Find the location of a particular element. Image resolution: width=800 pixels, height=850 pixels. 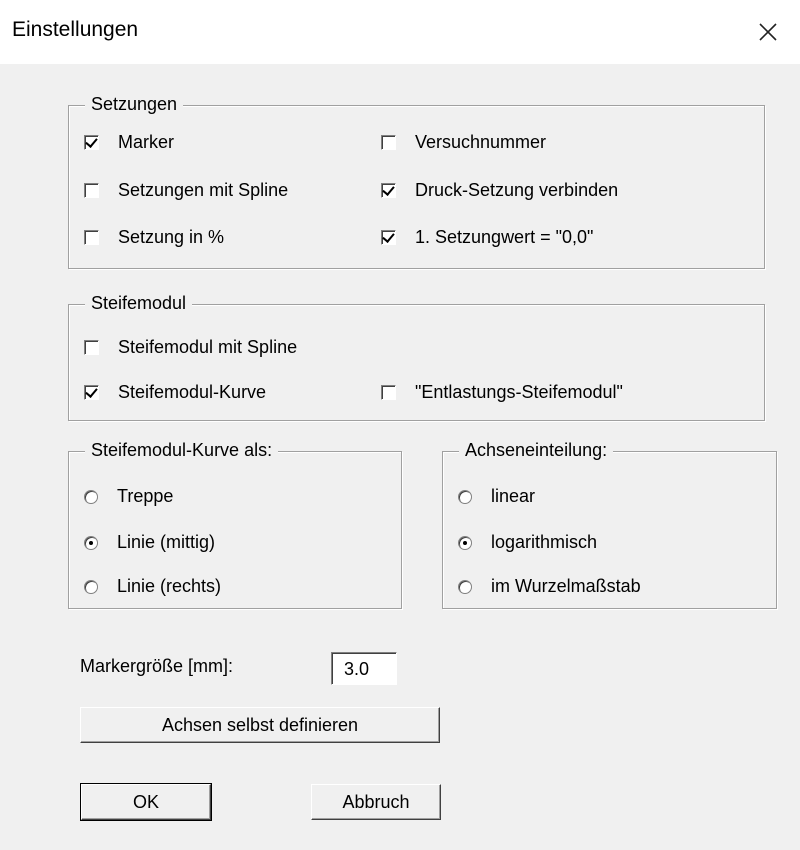

setzung-prozent-checkbox: Setzung in % is located at coordinates (154, 237).